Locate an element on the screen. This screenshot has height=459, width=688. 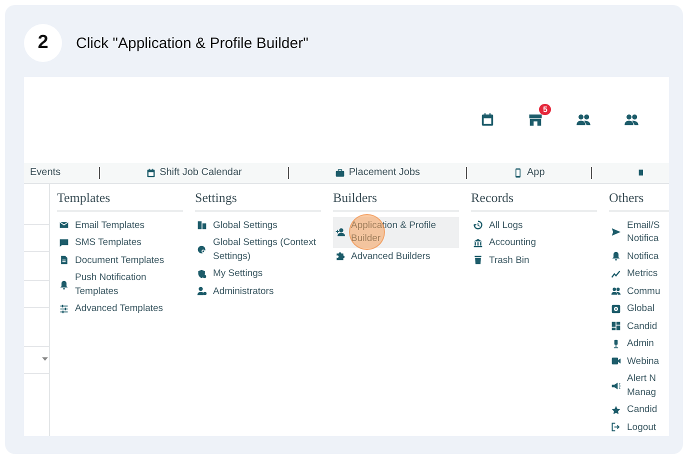
chart-icon is located at coordinates (616, 273).